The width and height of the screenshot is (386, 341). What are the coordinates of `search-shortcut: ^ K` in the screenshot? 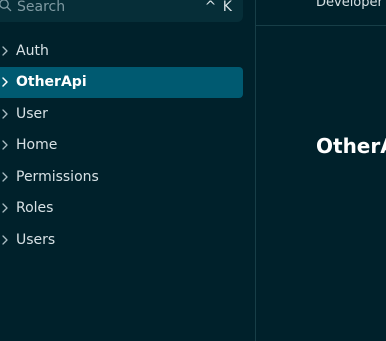 It's located at (218, 7).